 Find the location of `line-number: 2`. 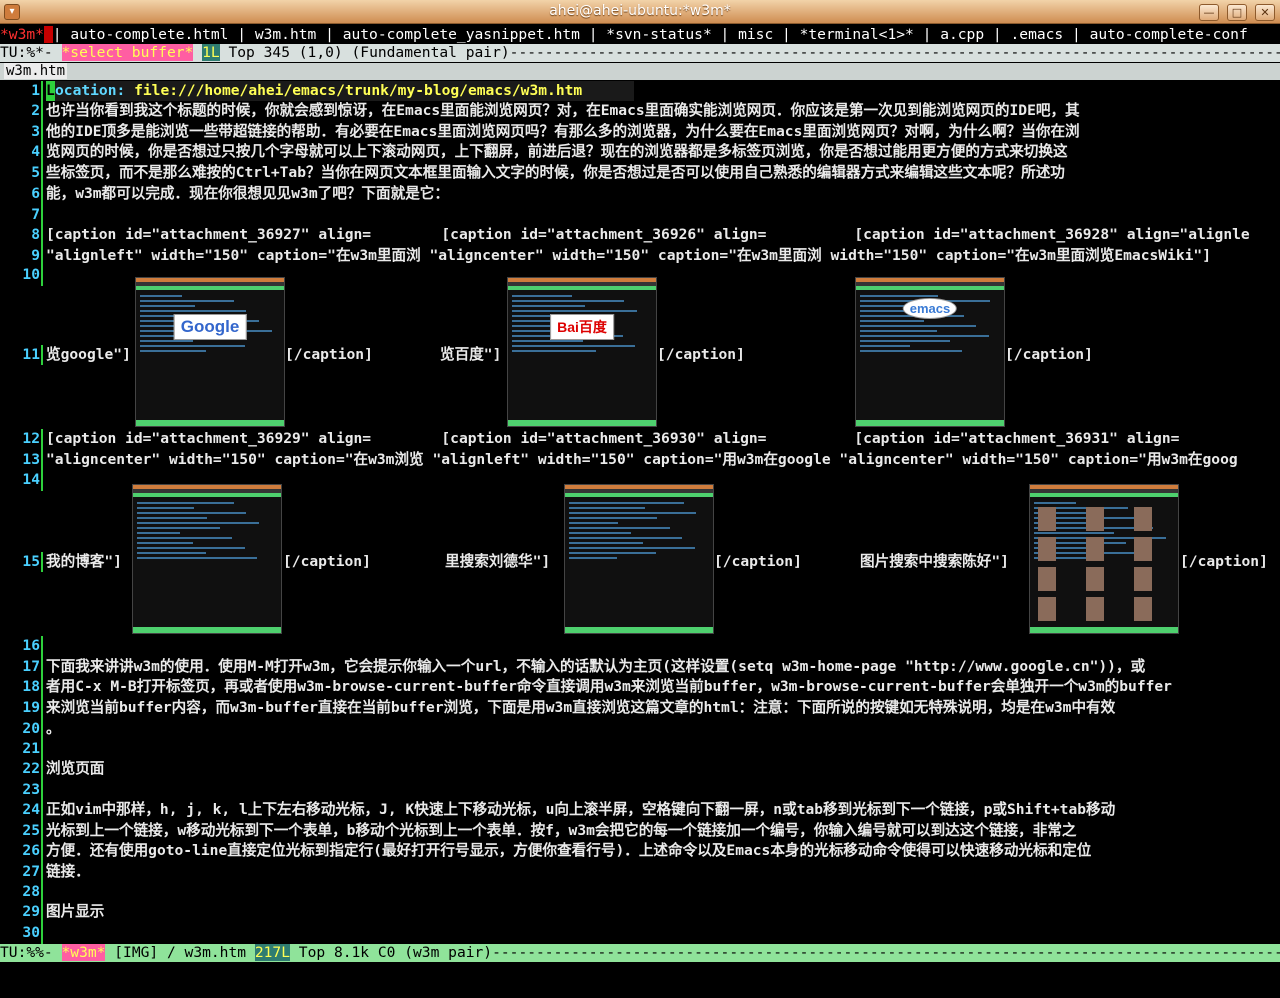

line-number: 2 is located at coordinates (35, 110).